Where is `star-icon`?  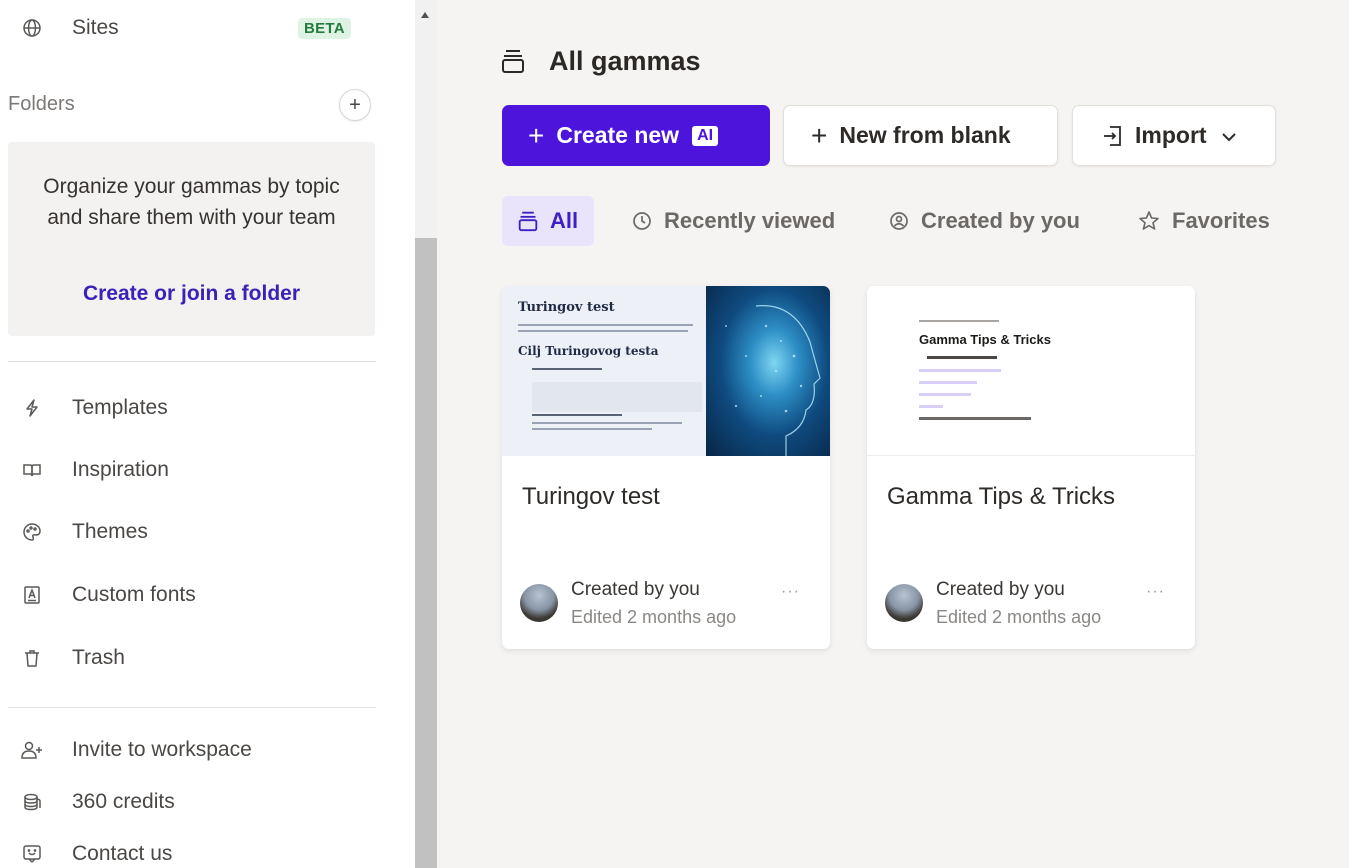
star-icon is located at coordinates (1149, 221).